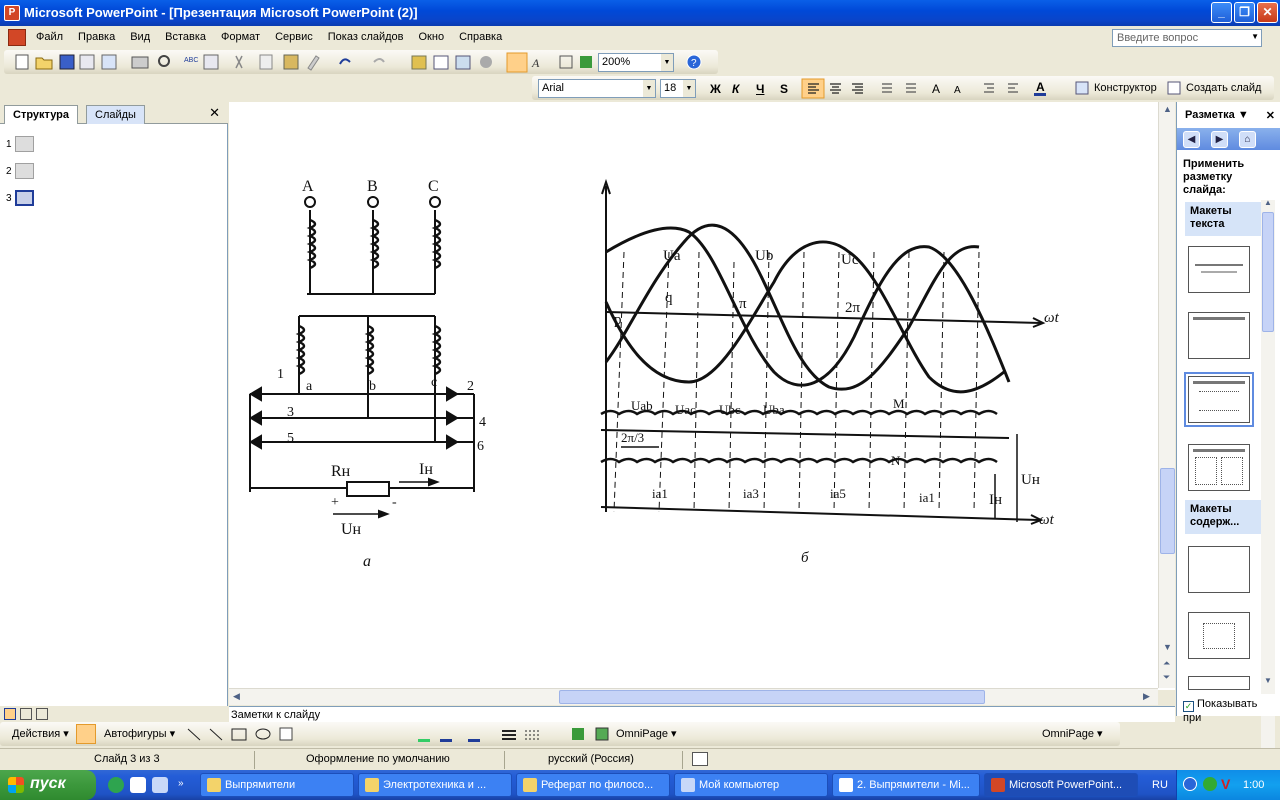  I want to click on slide-thumb-3: 3, so click(20, 198).